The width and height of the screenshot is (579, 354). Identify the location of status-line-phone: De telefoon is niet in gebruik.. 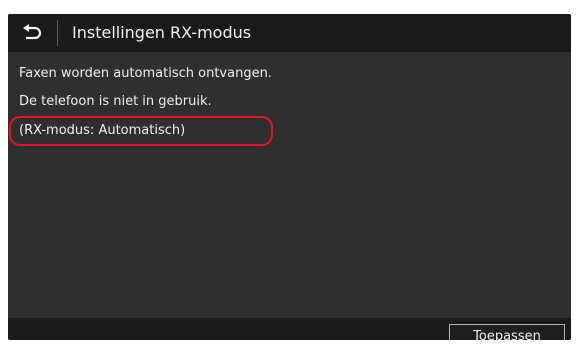
(115, 101).